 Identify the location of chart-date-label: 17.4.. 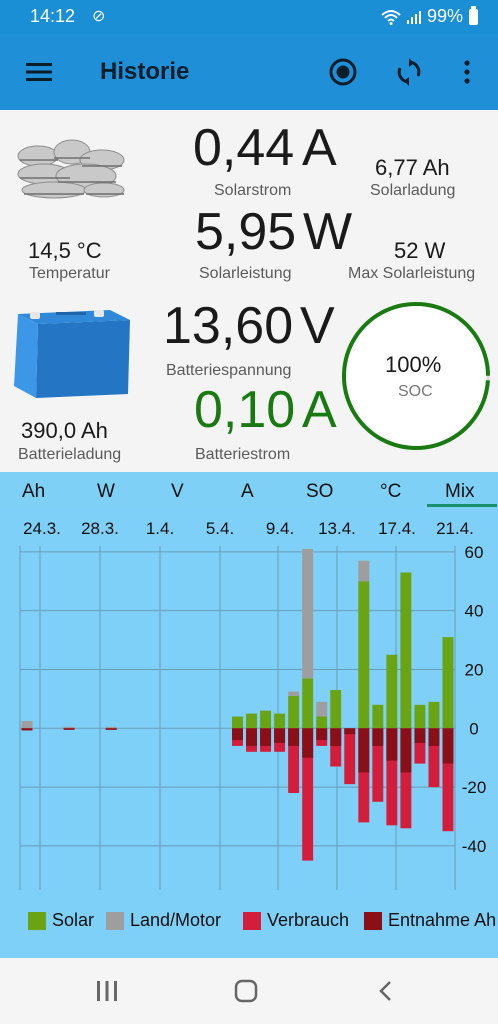
(397, 528).